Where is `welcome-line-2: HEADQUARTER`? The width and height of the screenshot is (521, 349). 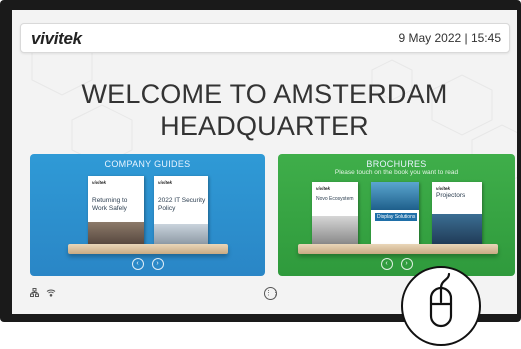 welcome-line-2: HEADQUARTER is located at coordinates (264, 126).